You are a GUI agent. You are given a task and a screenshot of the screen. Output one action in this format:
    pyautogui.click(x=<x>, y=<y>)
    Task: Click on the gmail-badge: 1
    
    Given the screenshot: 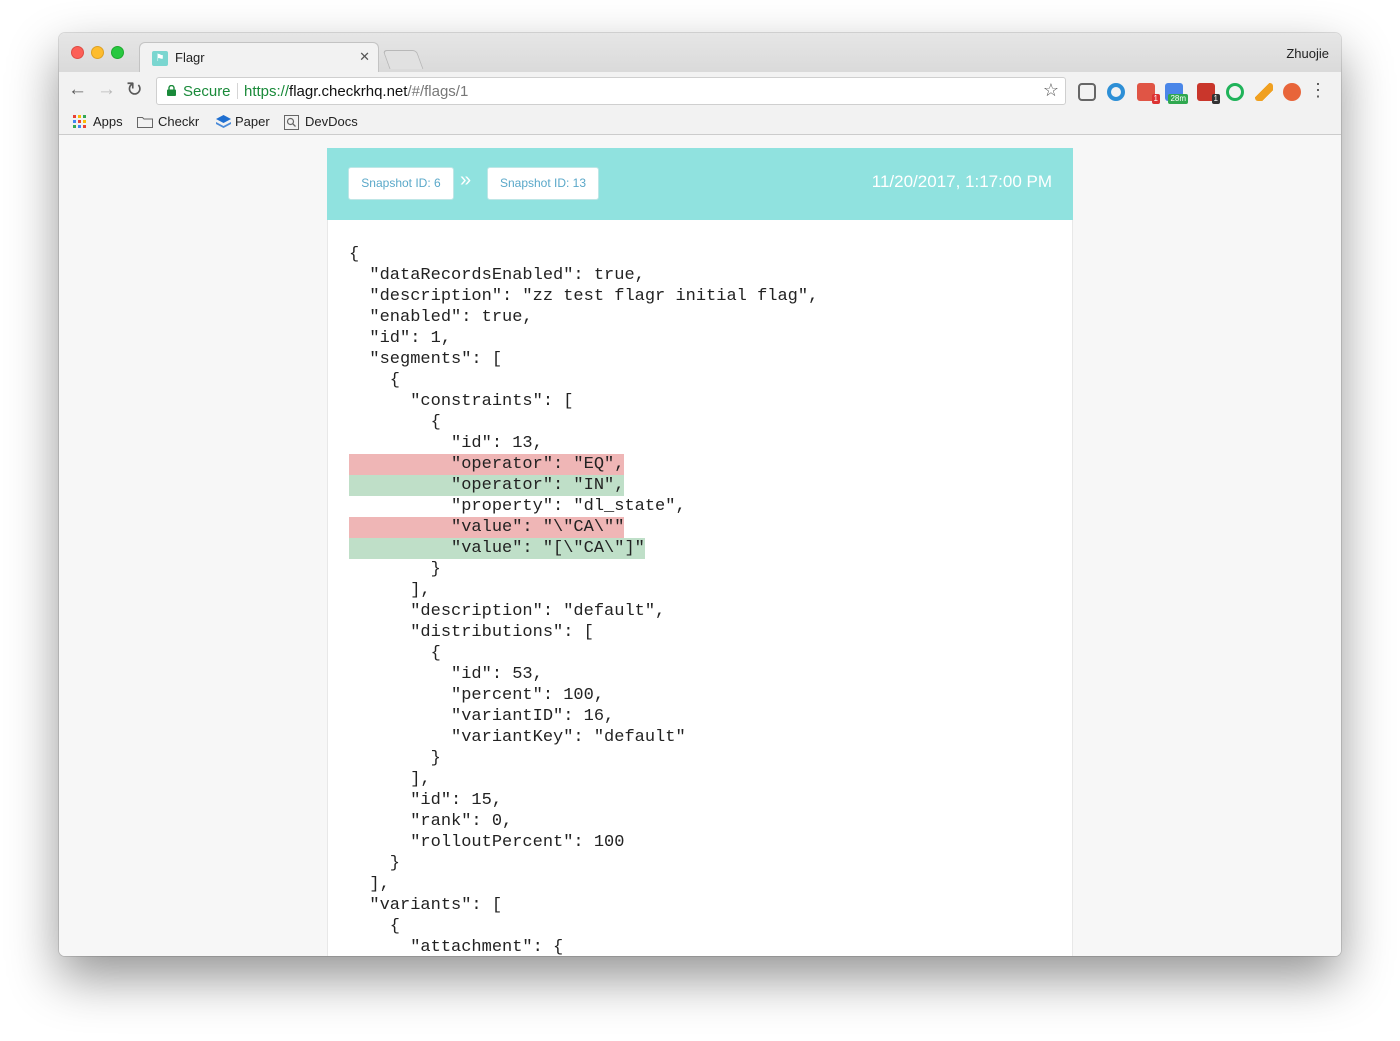 What is the action you would take?
    pyautogui.click(x=1155, y=99)
    